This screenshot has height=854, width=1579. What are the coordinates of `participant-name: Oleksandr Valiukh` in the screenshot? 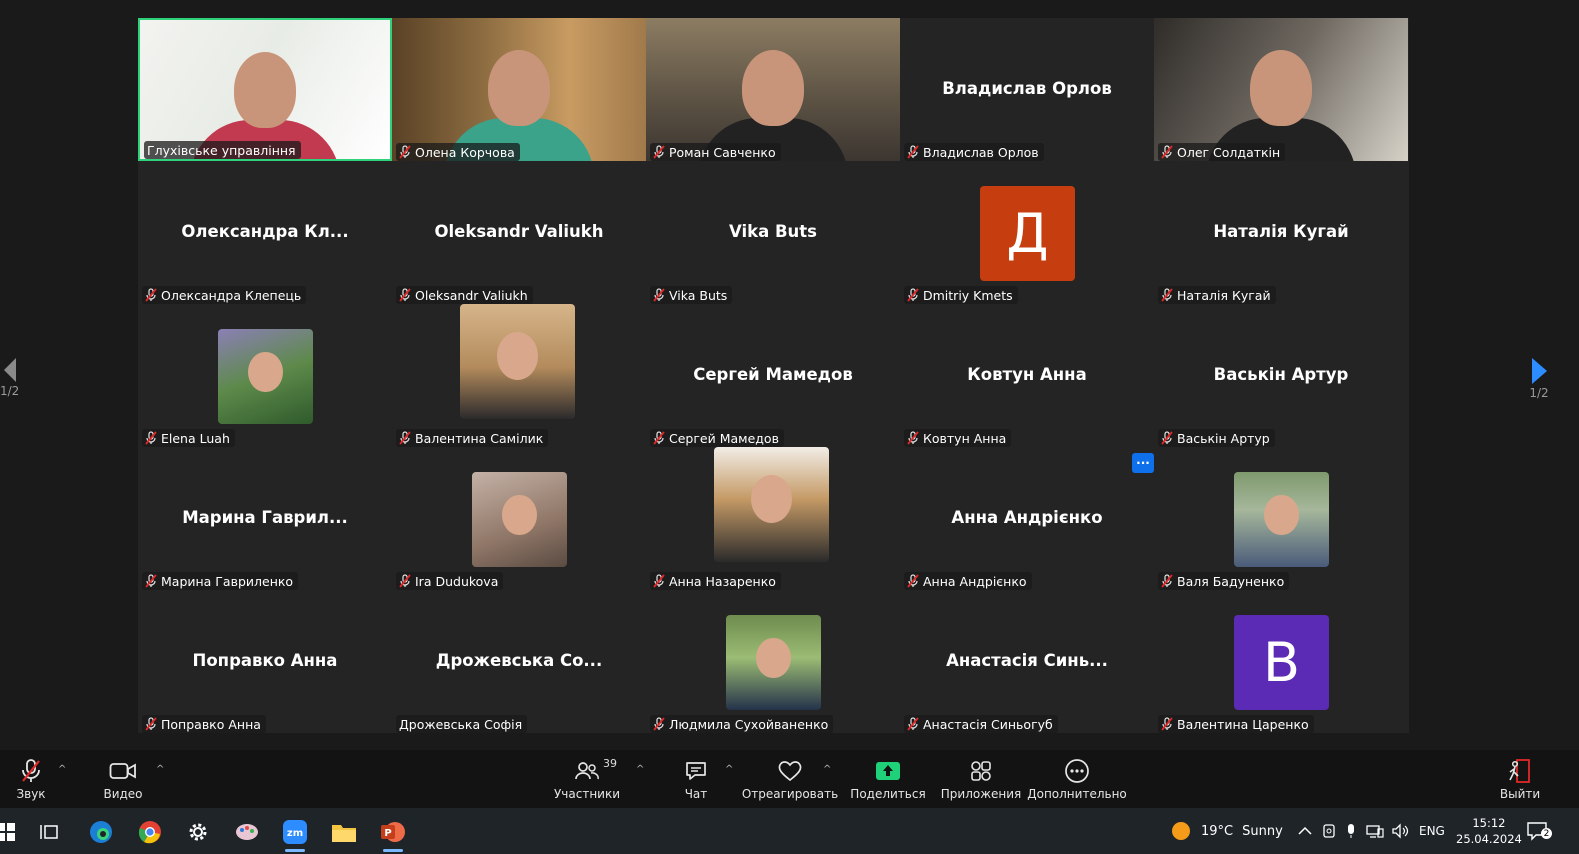 It's located at (471, 295).